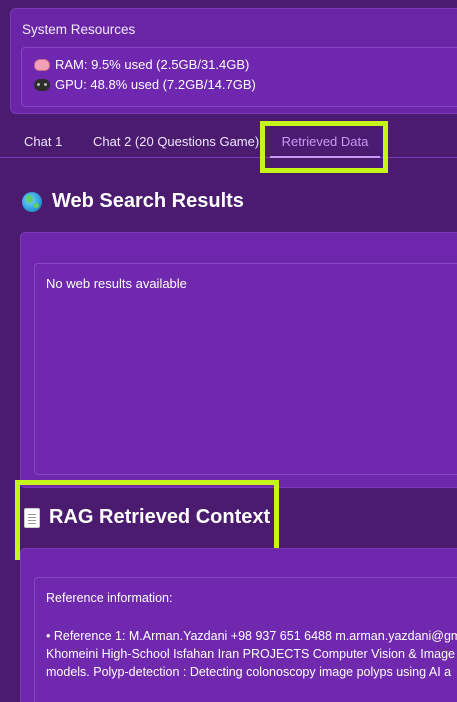 The image size is (457, 702). What do you see at coordinates (152, 64) in the screenshot?
I see `ram-usage-text: RAM: 9.5% used (2.5GB/31.4GB)` at bounding box center [152, 64].